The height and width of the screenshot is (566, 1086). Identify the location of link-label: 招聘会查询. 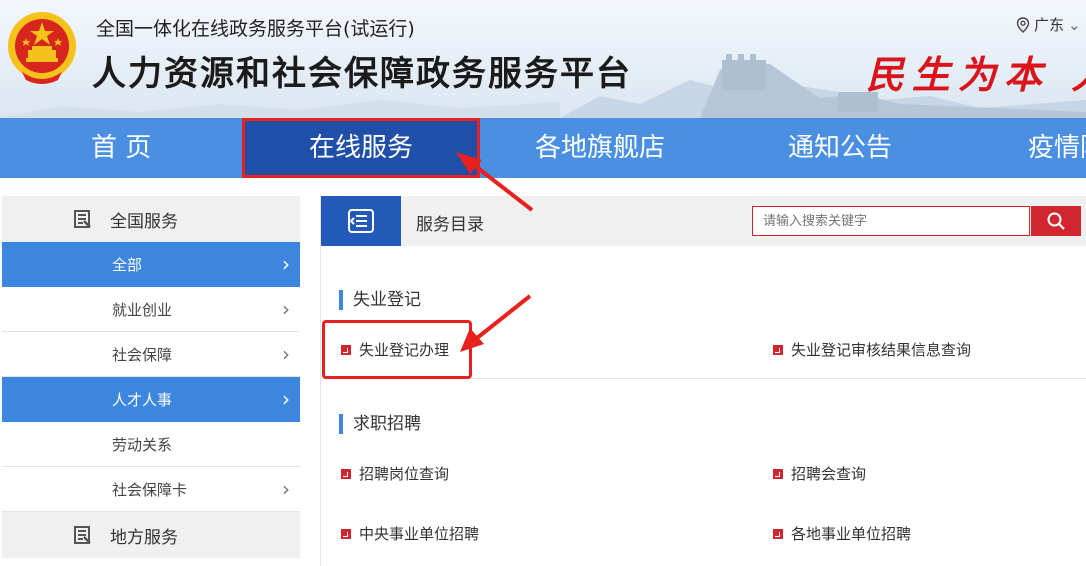
(829, 474).